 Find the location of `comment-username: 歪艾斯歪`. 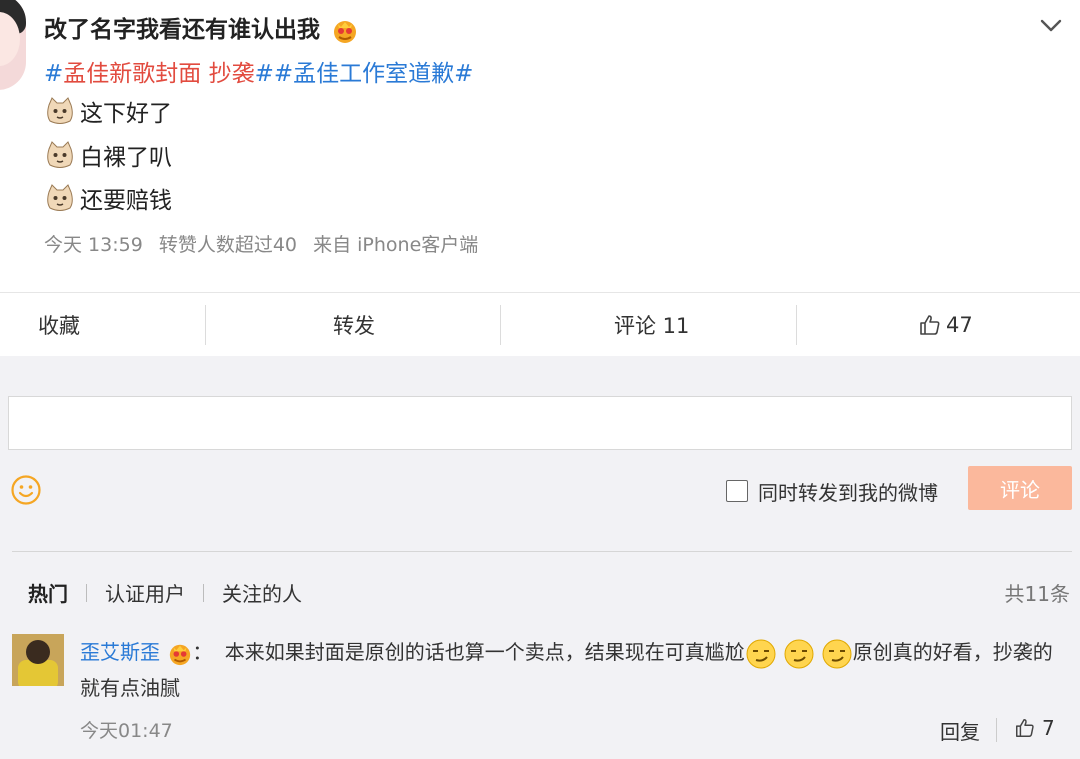

comment-username: 歪艾斯歪 is located at coordinates (120, 652).